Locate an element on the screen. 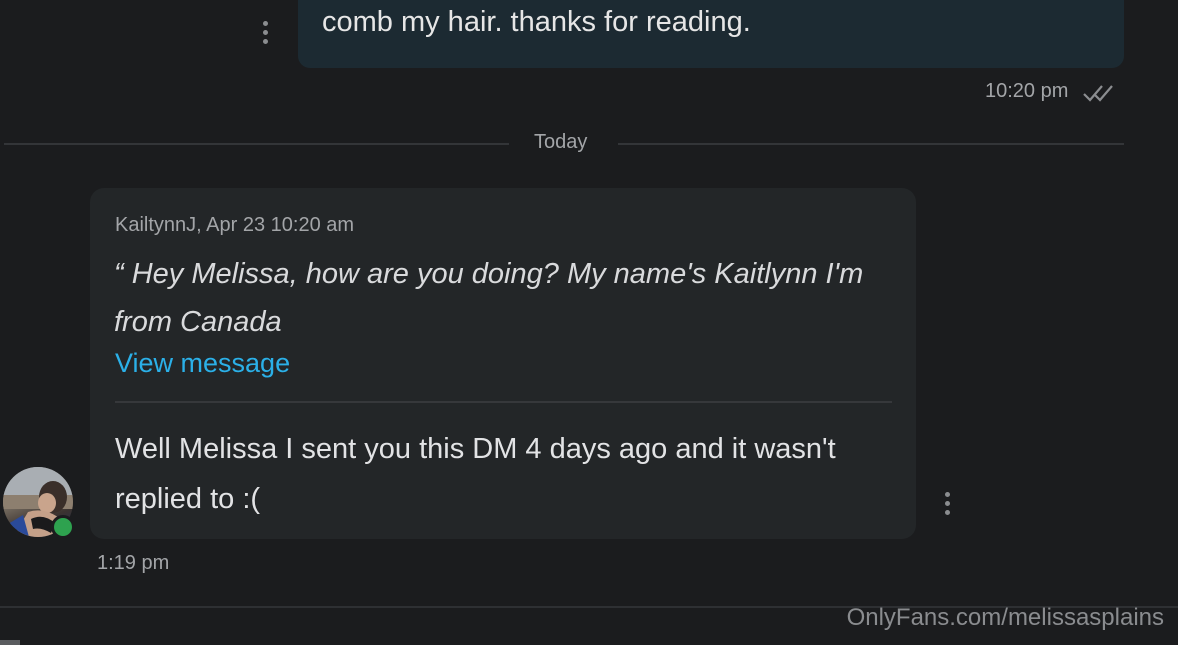  date-divider-line-left is located at coordinates (256, 144).